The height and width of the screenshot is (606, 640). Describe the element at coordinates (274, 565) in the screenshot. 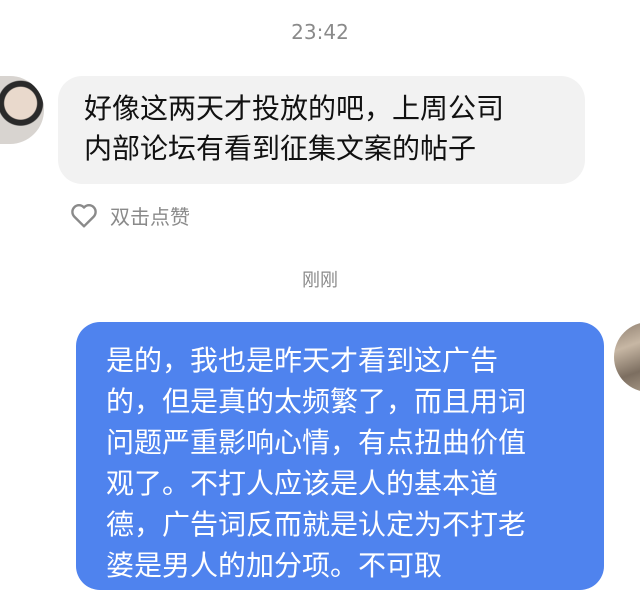

I see `outgoing-message-line-6: 婆是男人的加分项。不可取` at that location.